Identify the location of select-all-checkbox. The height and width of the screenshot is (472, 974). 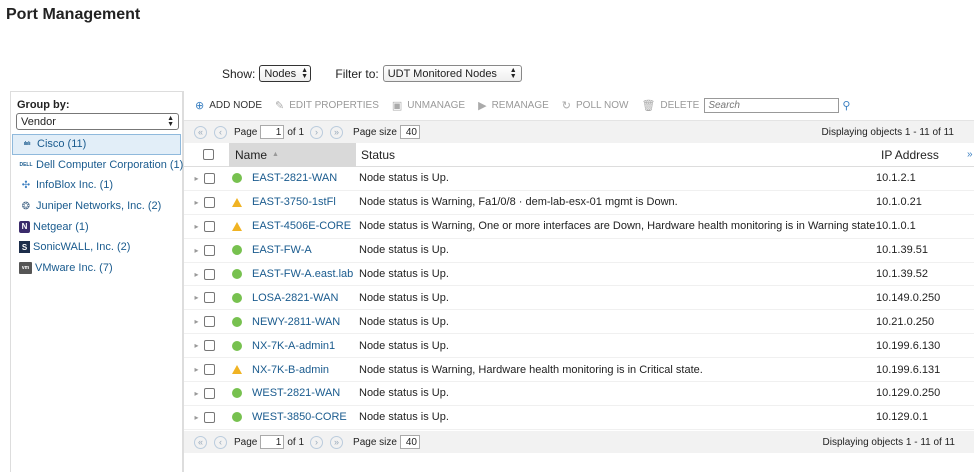
(208, 154).